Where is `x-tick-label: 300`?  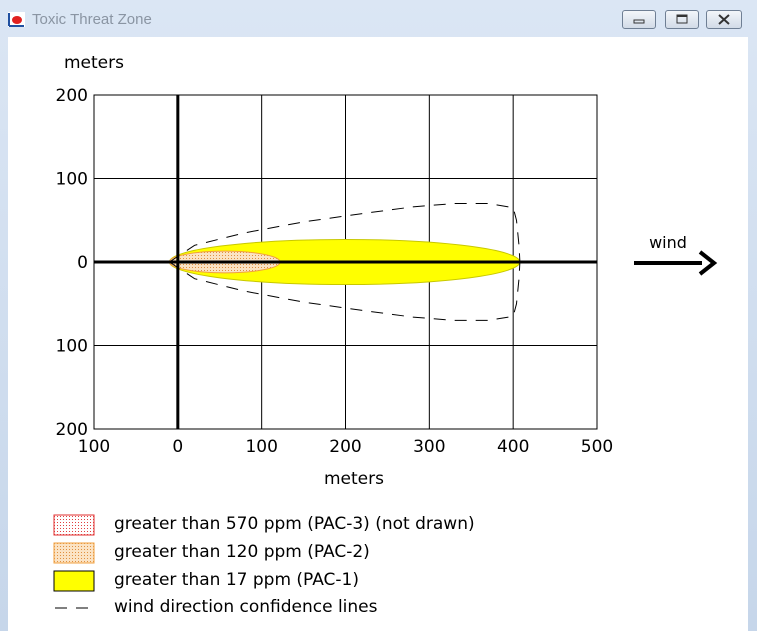
x-tick-label: 300 is located at coordinates (429, 447).